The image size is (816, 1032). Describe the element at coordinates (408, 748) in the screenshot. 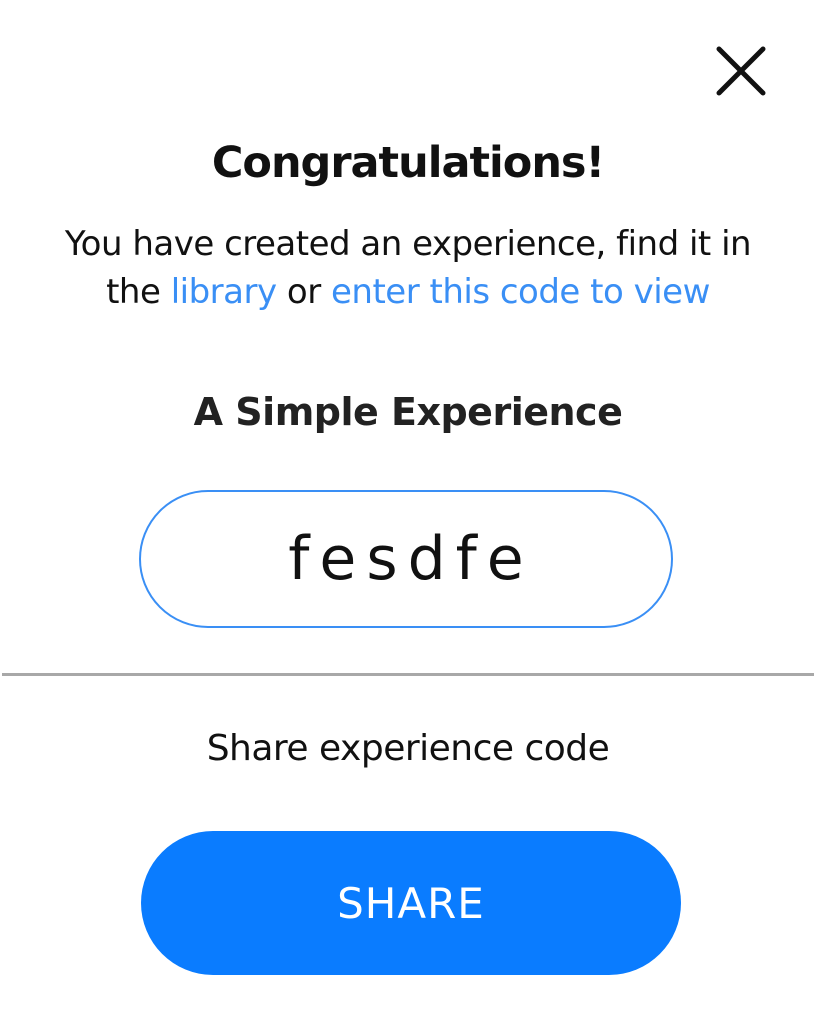

I see `share-caption: Share experience code` at that location.